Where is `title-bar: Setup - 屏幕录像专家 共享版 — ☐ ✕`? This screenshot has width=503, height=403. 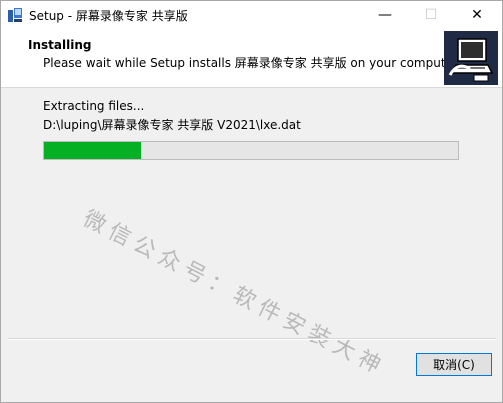 title-bar: Setup - 屏幕录像专家 共享版 — ☐ ✕ is located at coordinates (251, 15).